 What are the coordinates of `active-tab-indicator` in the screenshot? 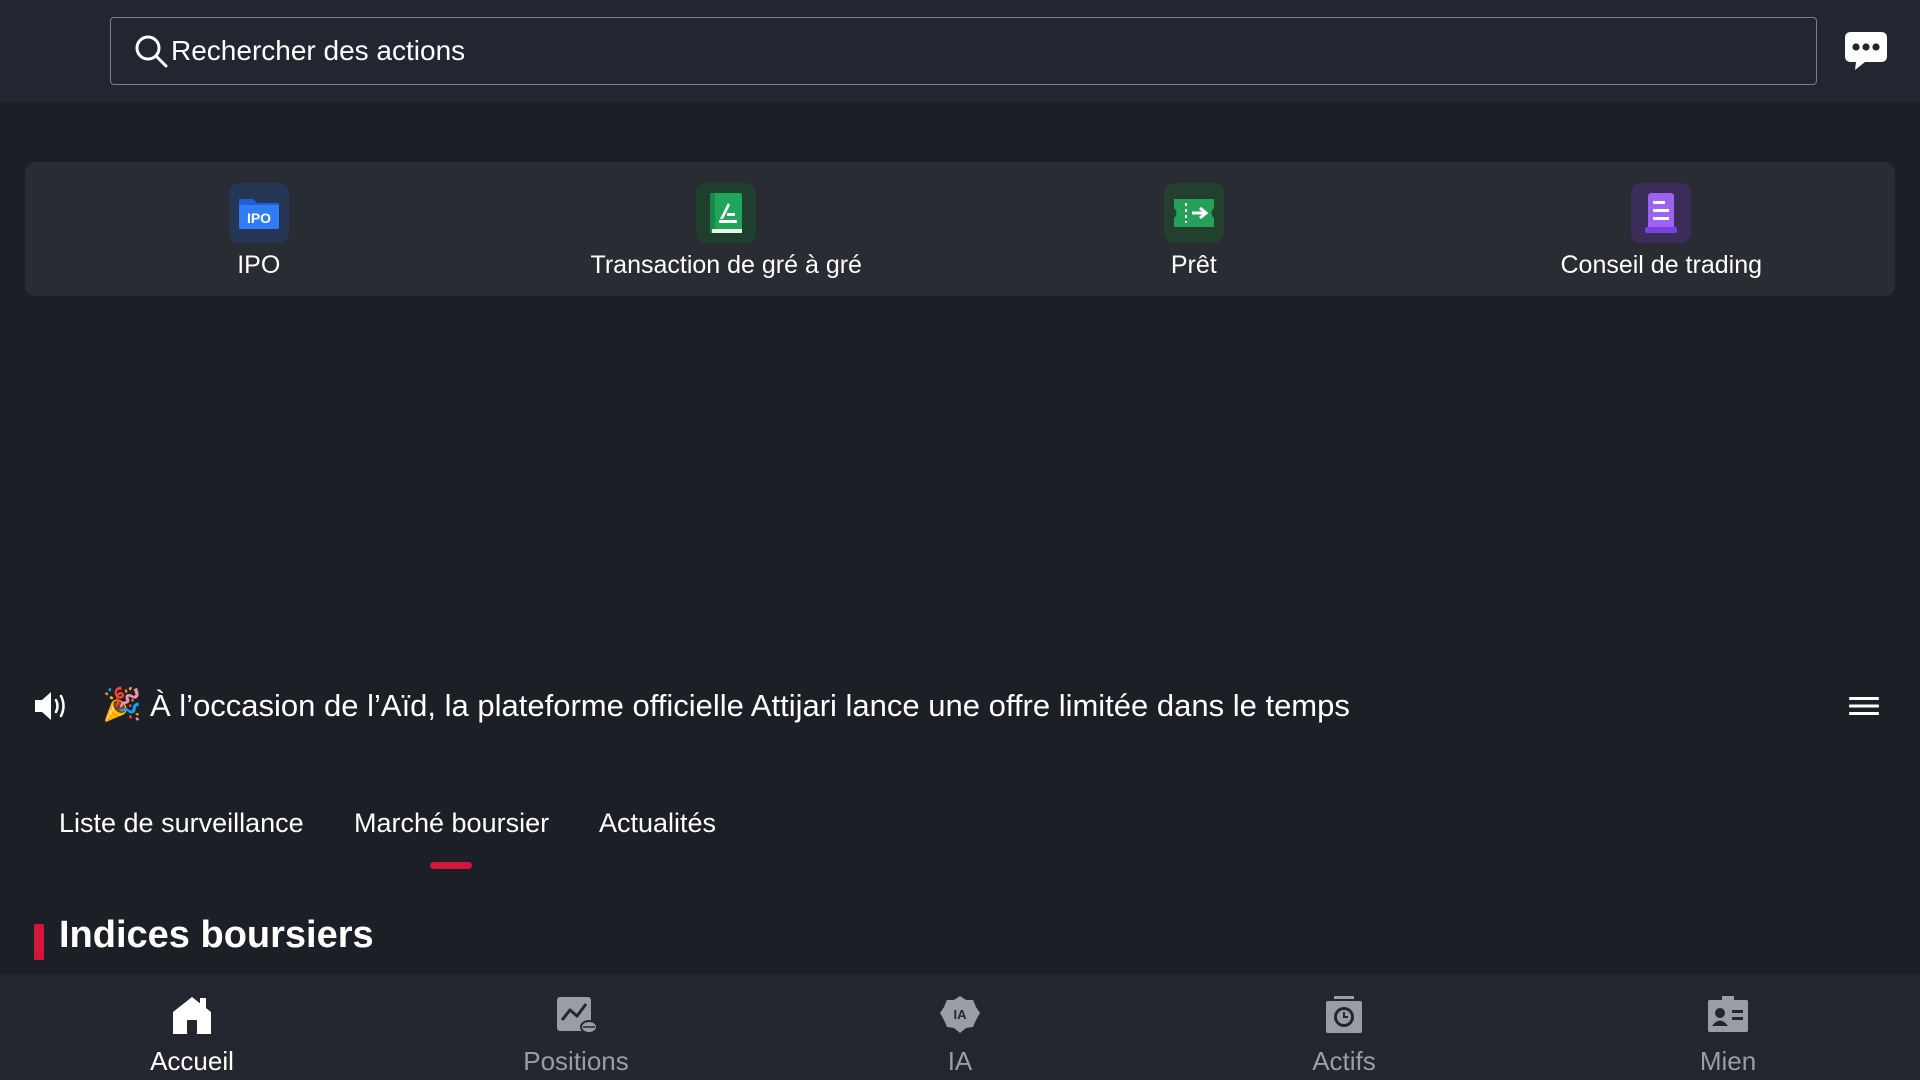 It's located at (451, 865).